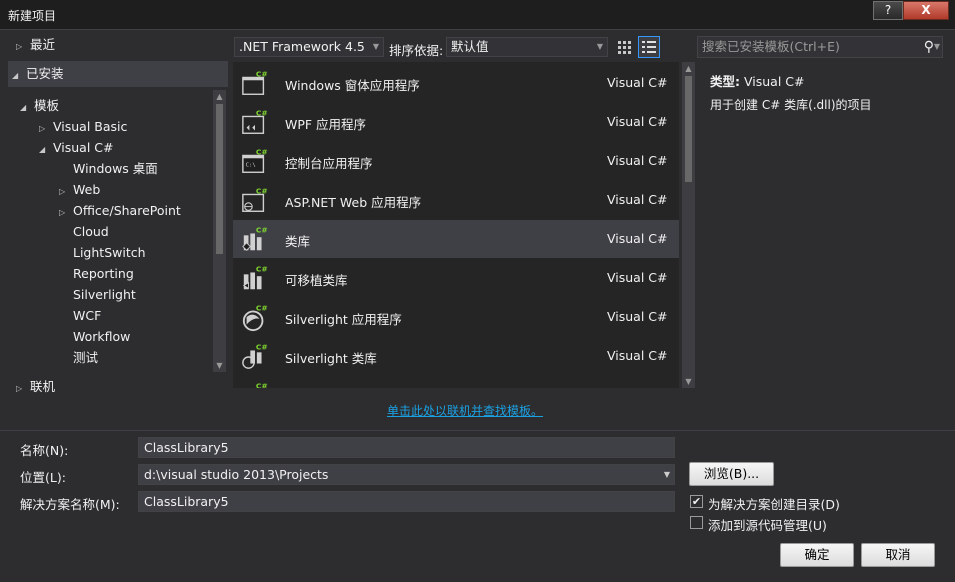 The width and height of the screenshot is (955, 582). Describe the element at coordinates (352, 85) in the screenshot. I see `template-name: Windows 窗体应用程序` at that location.